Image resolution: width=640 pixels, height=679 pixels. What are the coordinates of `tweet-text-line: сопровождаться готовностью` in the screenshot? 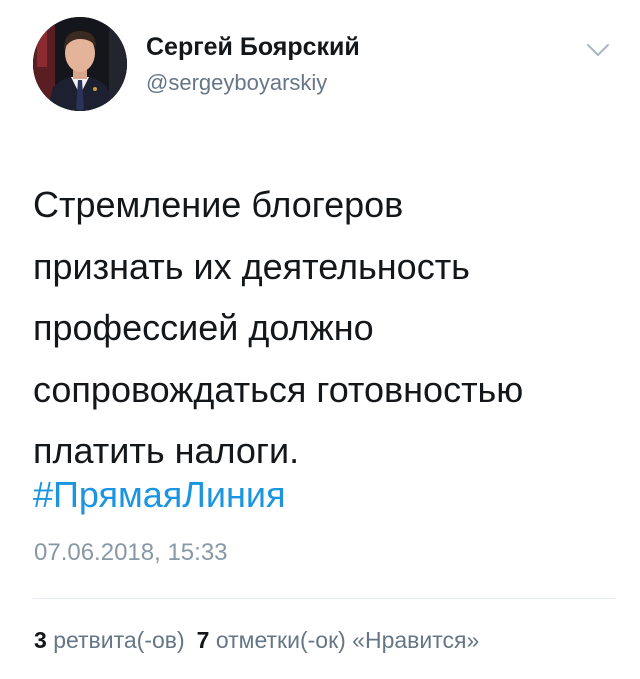 It's located at (278, 389).